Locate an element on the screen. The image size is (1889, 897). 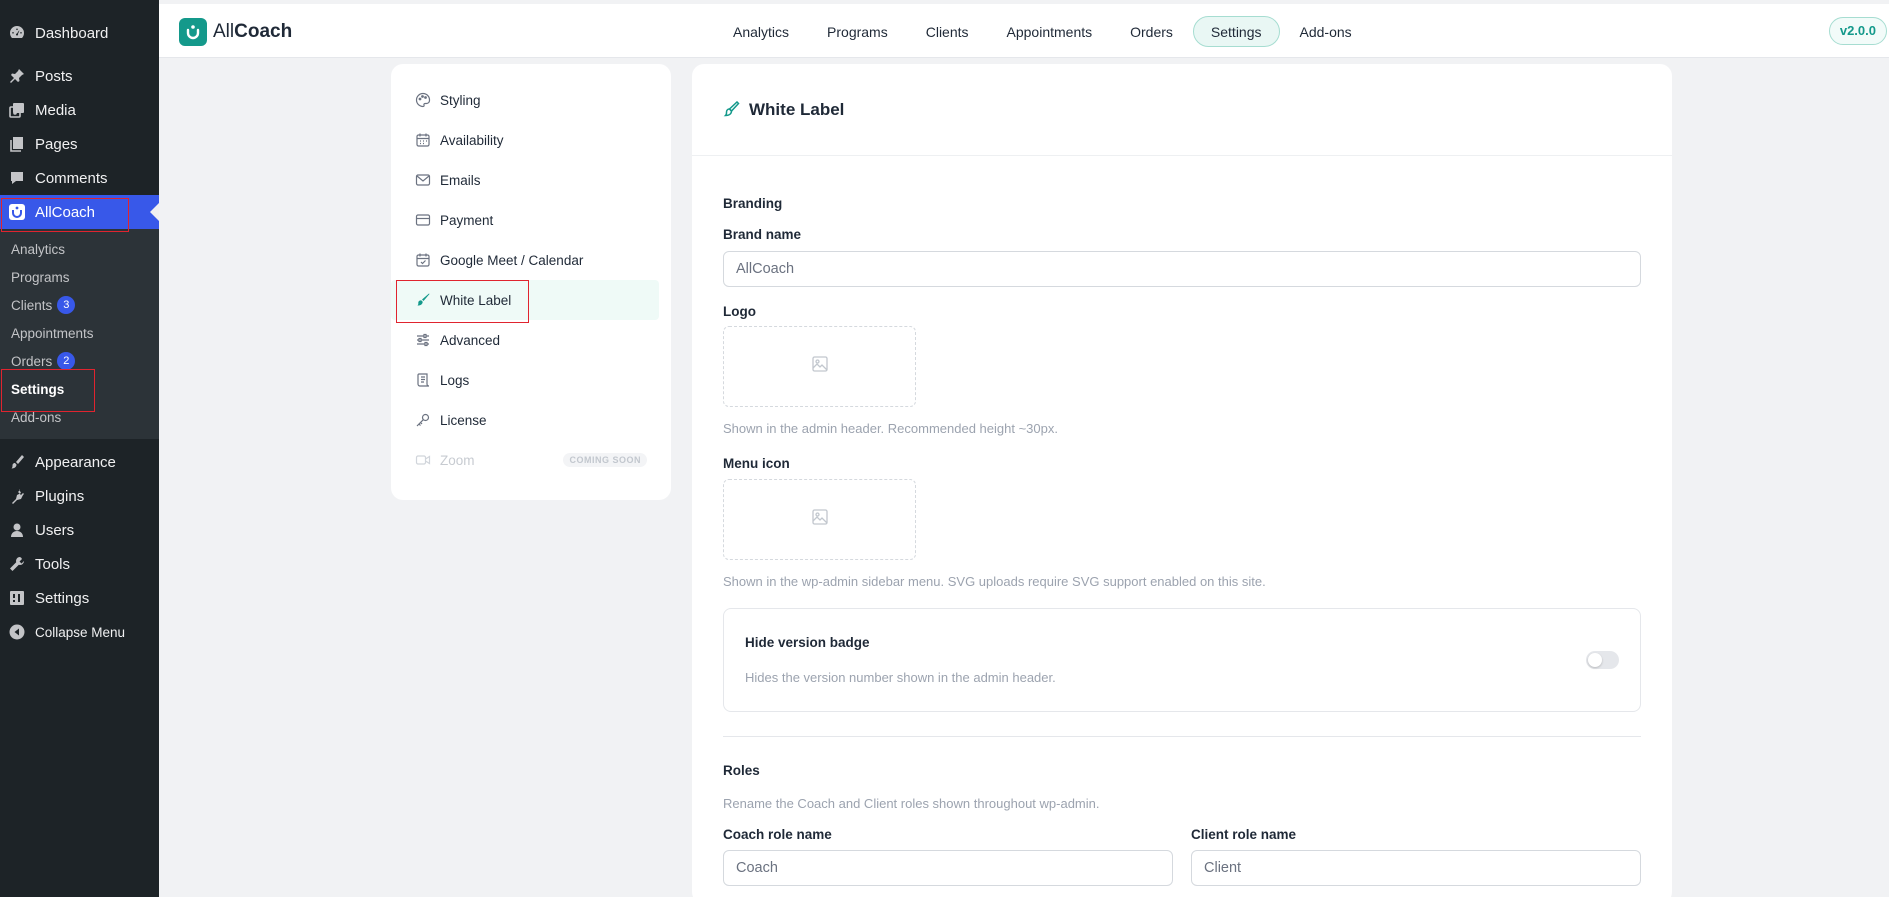
sliders-icon is located at coordinates (423, 340).